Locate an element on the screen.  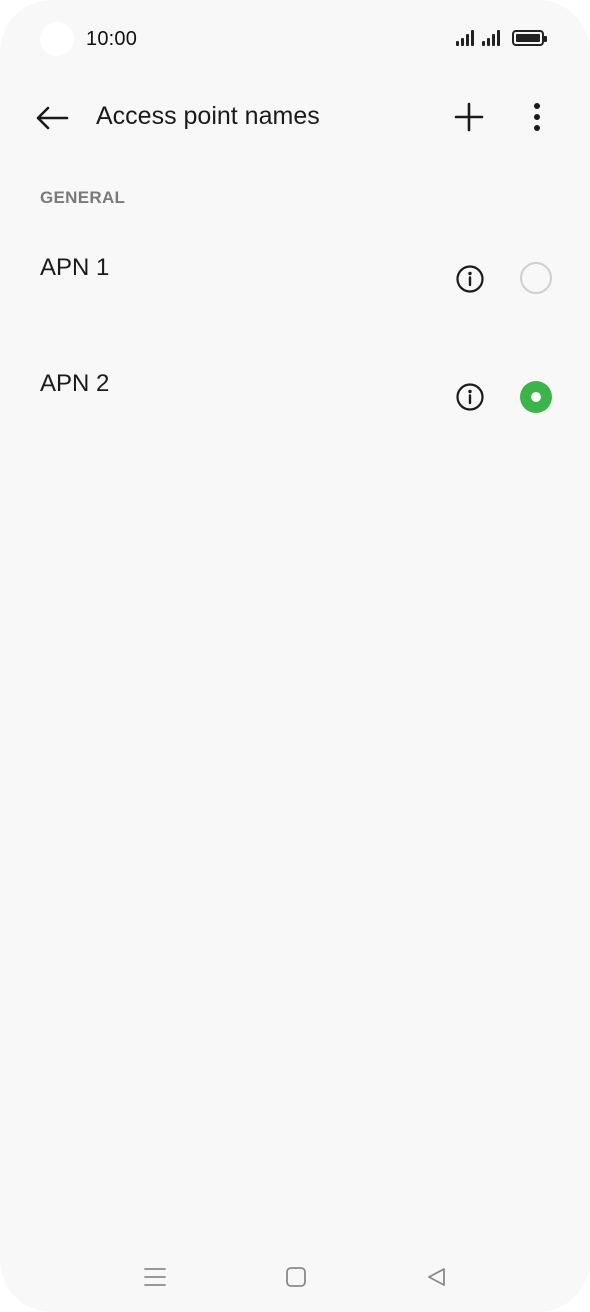
home-button is located at coordinates (296, 1277).